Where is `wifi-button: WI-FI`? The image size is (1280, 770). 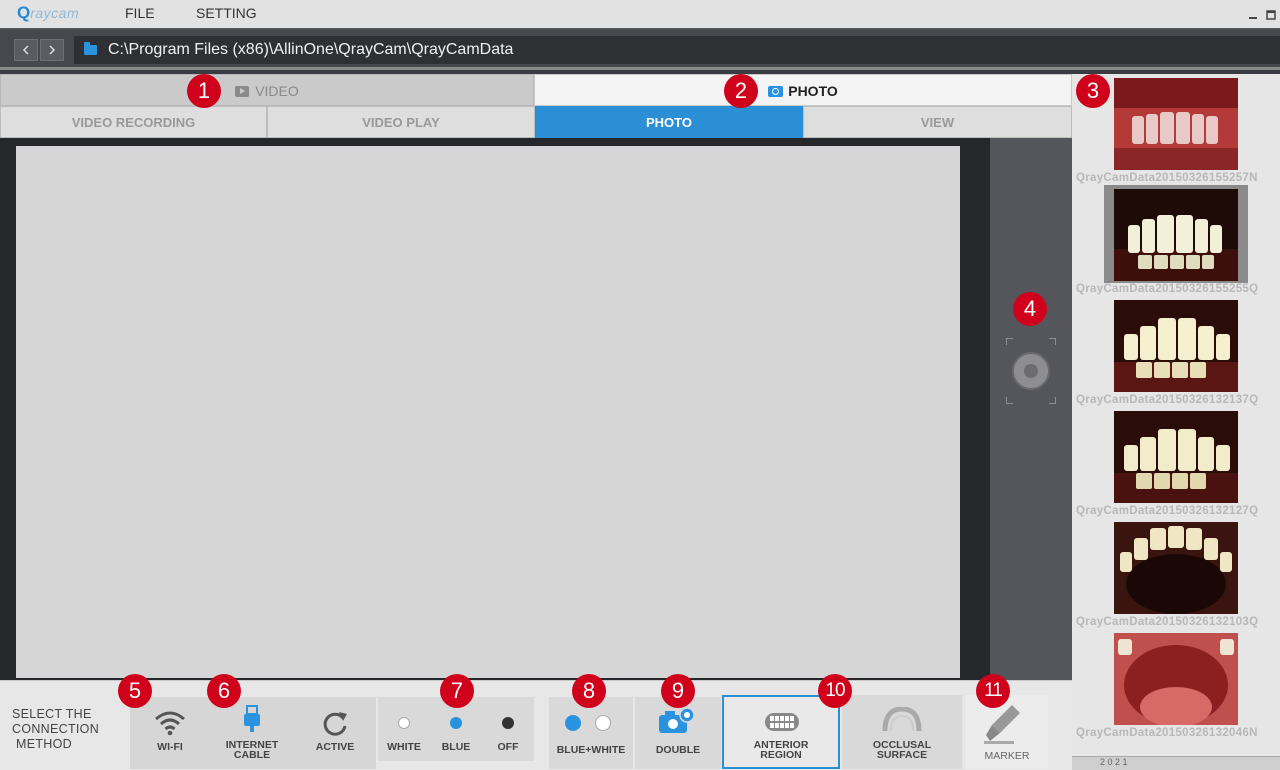 wifi-button: WI-FI is located at coordinates (170, 733).